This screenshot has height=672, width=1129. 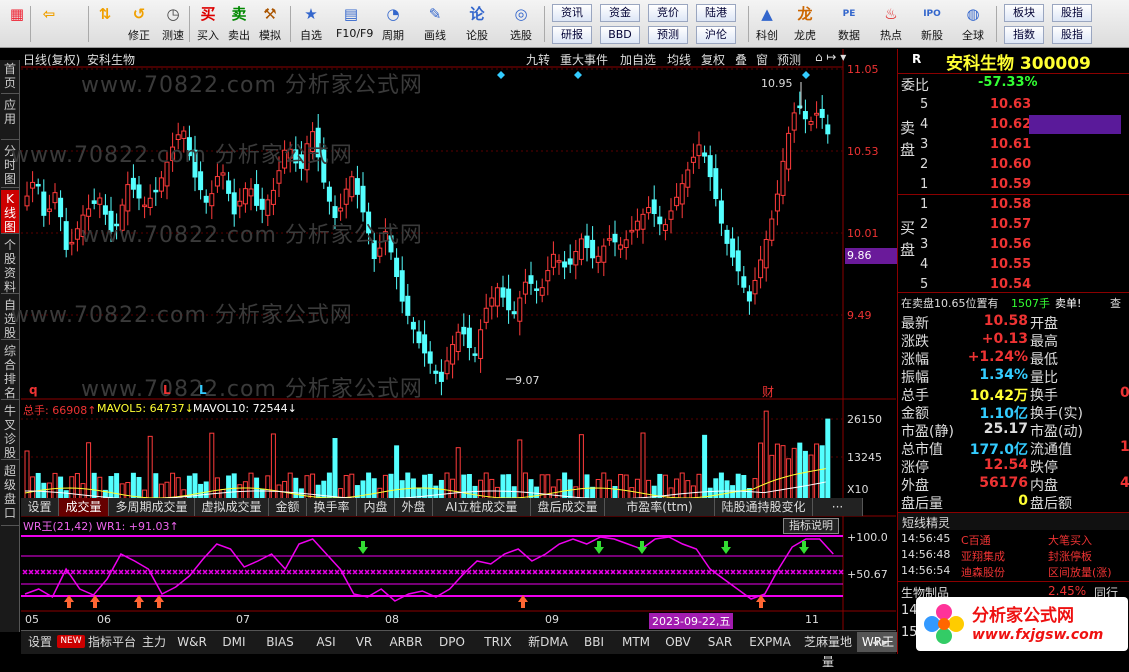 What do you see at coordinates (152, 507) in the screenshot?
I see `sub-tab-2: 多周期成交量` at bounding box center [152, 507].